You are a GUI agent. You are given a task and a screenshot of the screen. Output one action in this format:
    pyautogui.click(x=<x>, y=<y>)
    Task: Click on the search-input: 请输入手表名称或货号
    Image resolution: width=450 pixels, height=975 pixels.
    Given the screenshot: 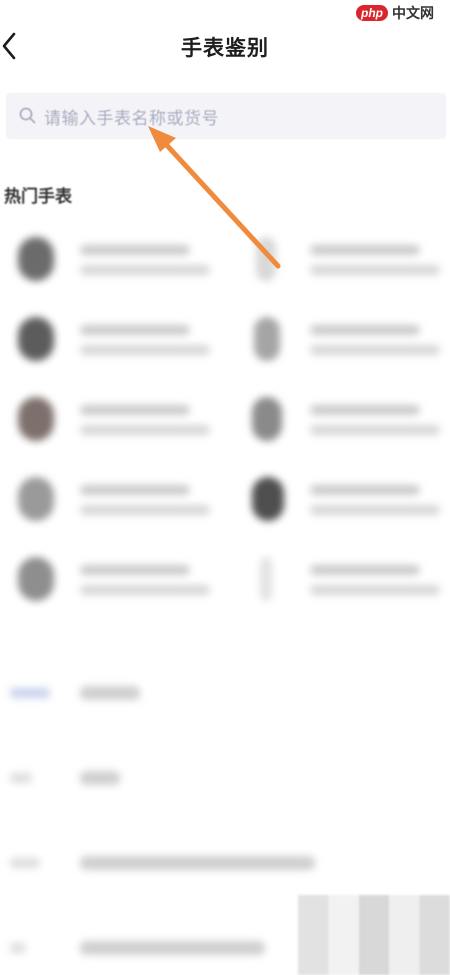 What is the action you would take?
    pyautogui.click(x=226, y=116)
    